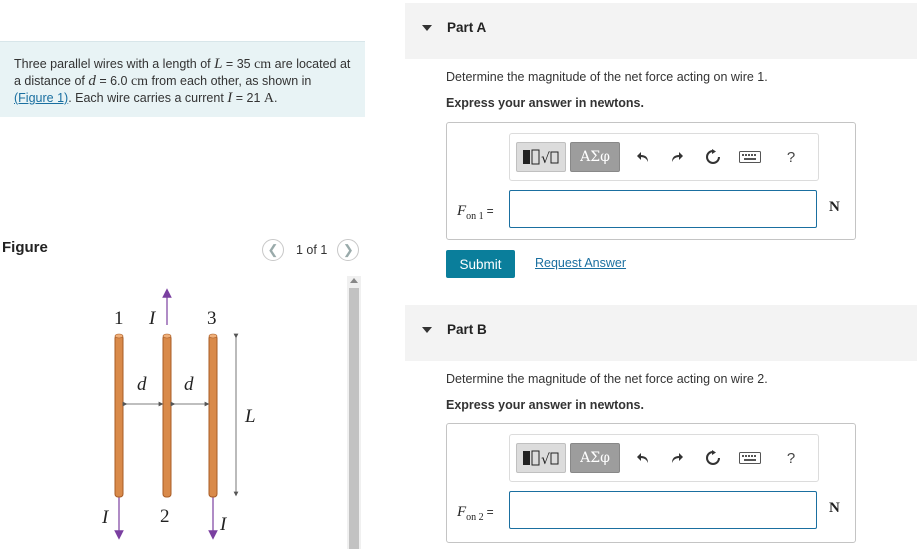  What do you see at coordinates (250, 416) in the screenshot?
I see `label-length: L` at bounding box center [250, 416].